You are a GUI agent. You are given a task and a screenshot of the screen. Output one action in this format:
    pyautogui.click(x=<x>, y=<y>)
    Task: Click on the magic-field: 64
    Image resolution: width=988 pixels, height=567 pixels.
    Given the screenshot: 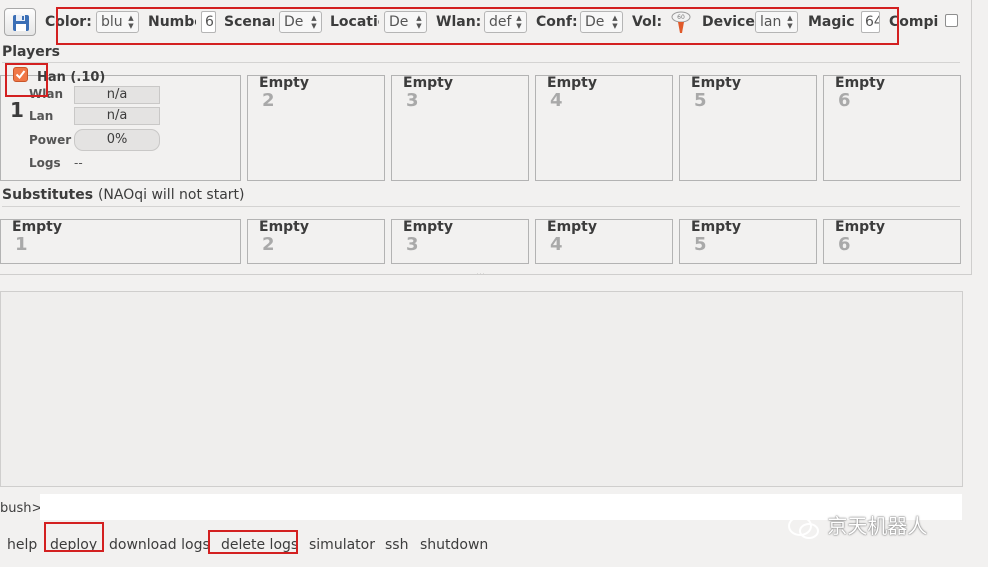 What is the action you would take?
    pyautogui.click(x=870, y=22)
    